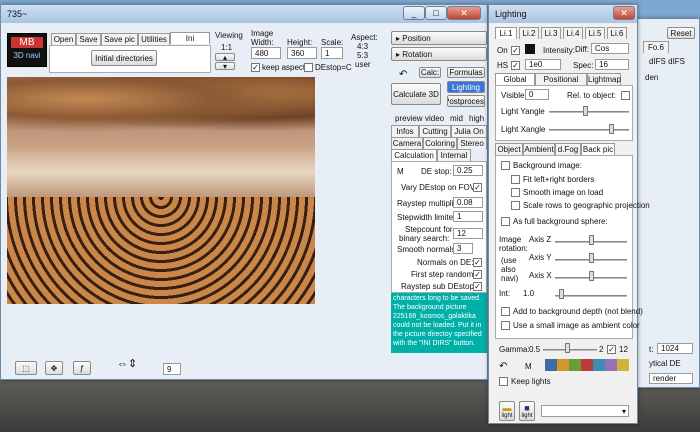  What do you see at coordinates (551, 33) in the screenshot?
I see `tab-light-3: Li.3` at bounding box center [551, 33].